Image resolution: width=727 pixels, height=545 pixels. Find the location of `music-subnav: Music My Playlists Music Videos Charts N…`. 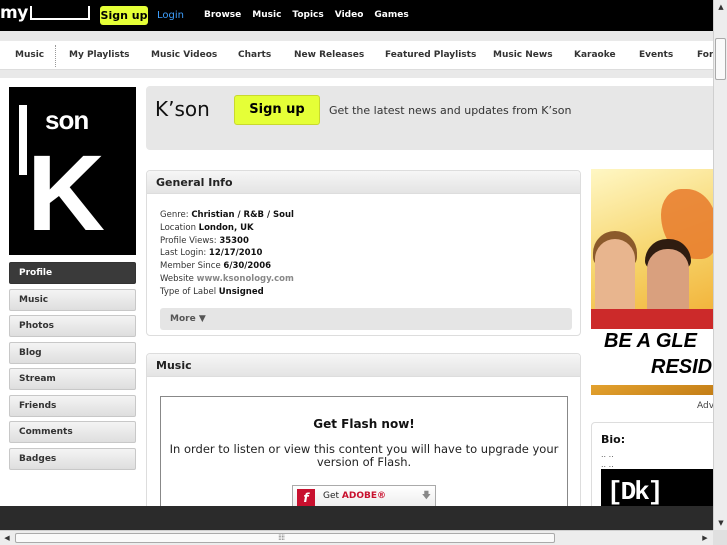

music-subnav: Music My Playlists Music Videos Charts N… is located at coordinates (356, 55).